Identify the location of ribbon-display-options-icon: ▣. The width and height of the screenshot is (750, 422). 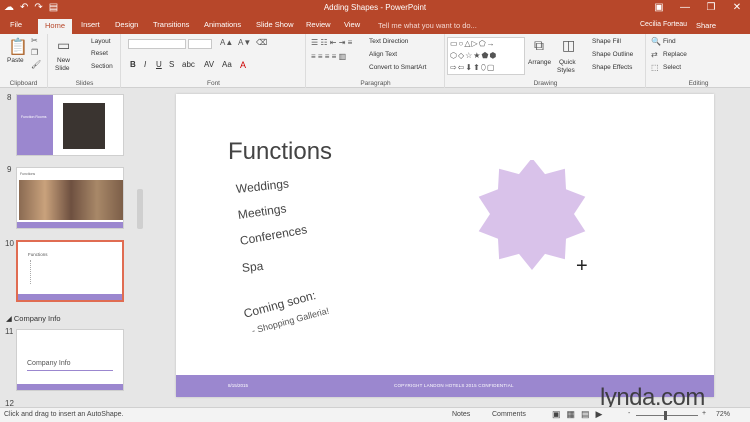
(659, 7).